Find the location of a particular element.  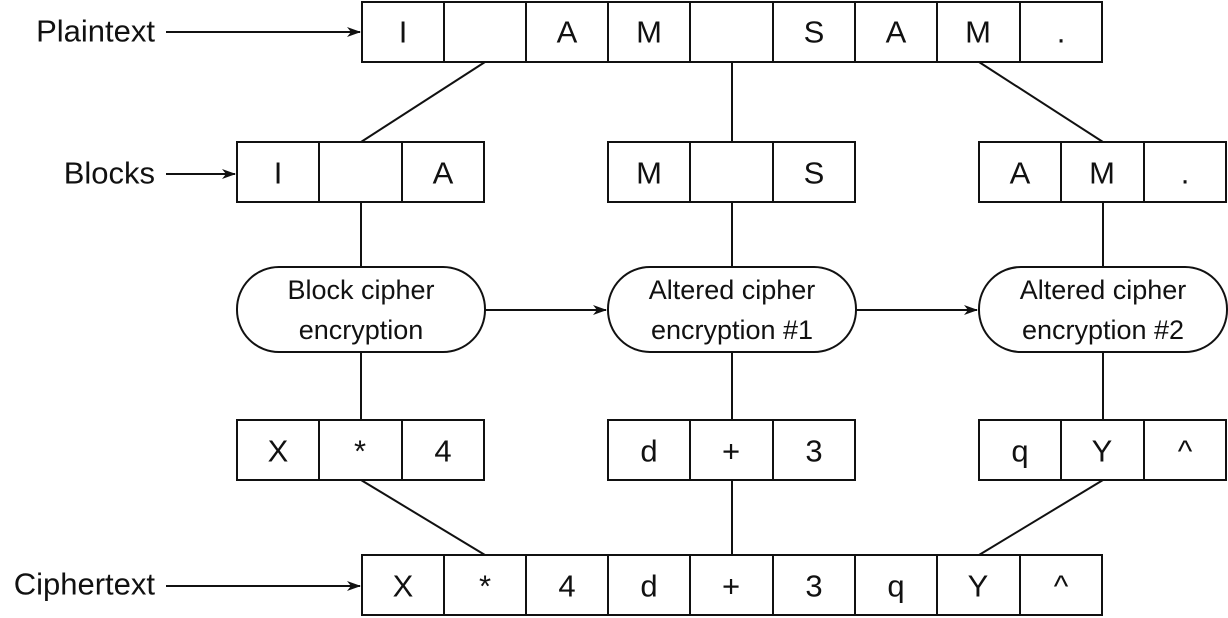

ciphertext-cell: ^ is located at coordinates (1061, 585).